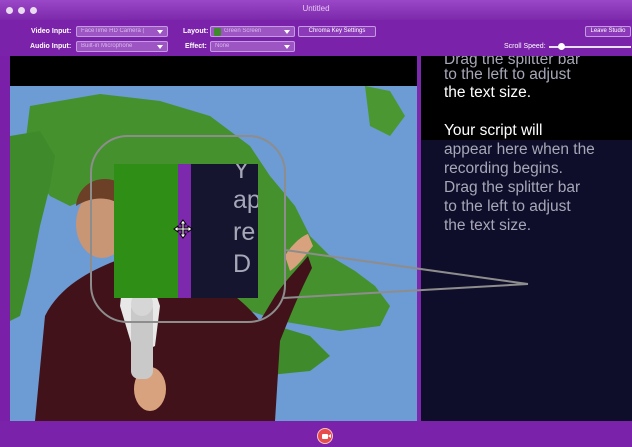 This screenshot has height=447, width=632. Describe the element at coordinates (146, 231) in the screenshot. I see `zoom-green-screen` at that location.